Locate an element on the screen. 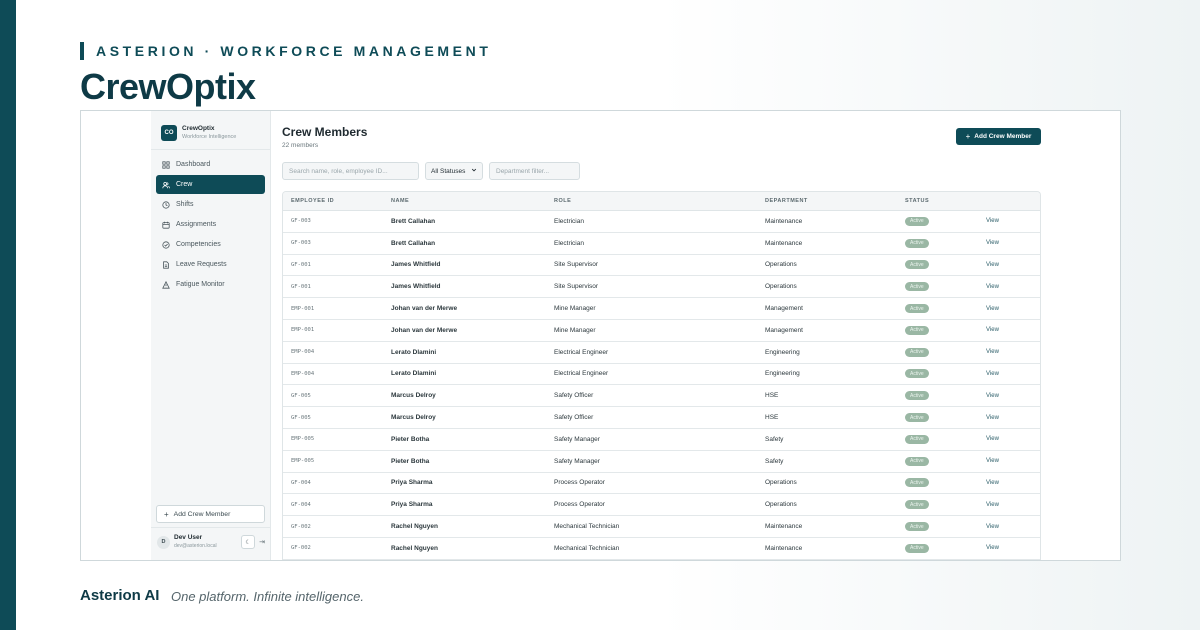 The width and height of the screenshot is (1200, 630). employee-id-cell: GF-003 is located at coordinates (301, 221).